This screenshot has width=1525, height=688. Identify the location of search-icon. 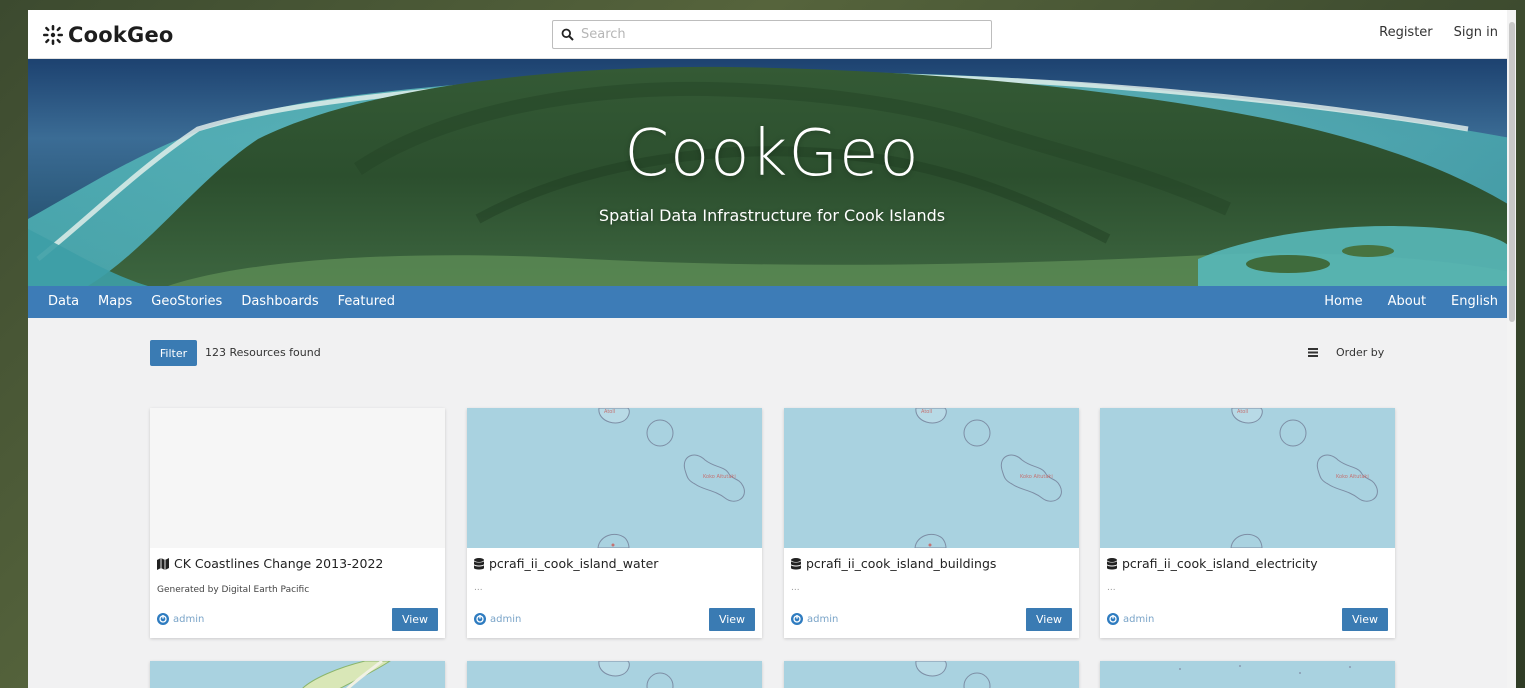
(567, 34).